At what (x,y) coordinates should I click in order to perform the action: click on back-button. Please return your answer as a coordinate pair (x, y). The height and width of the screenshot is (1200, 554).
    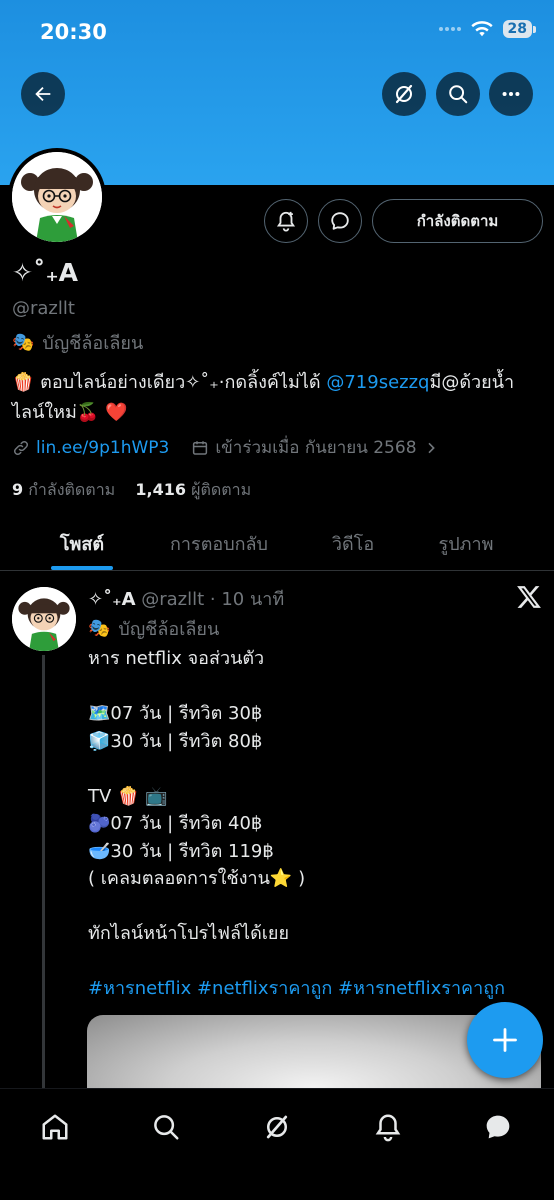
    Looking at the image, I should click on (43, 94).